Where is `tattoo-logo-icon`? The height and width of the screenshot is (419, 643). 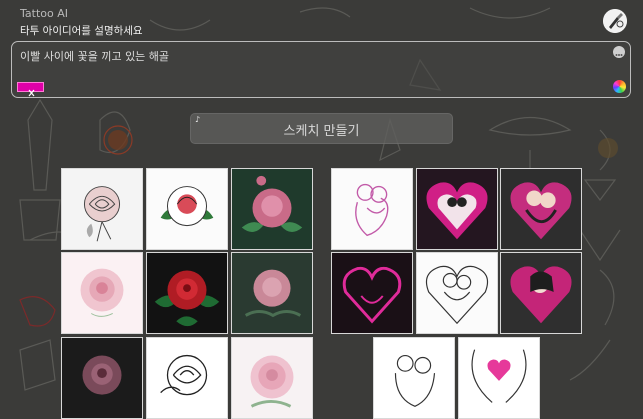
tattoo-logo-icon is located at coordinates (615, 21).